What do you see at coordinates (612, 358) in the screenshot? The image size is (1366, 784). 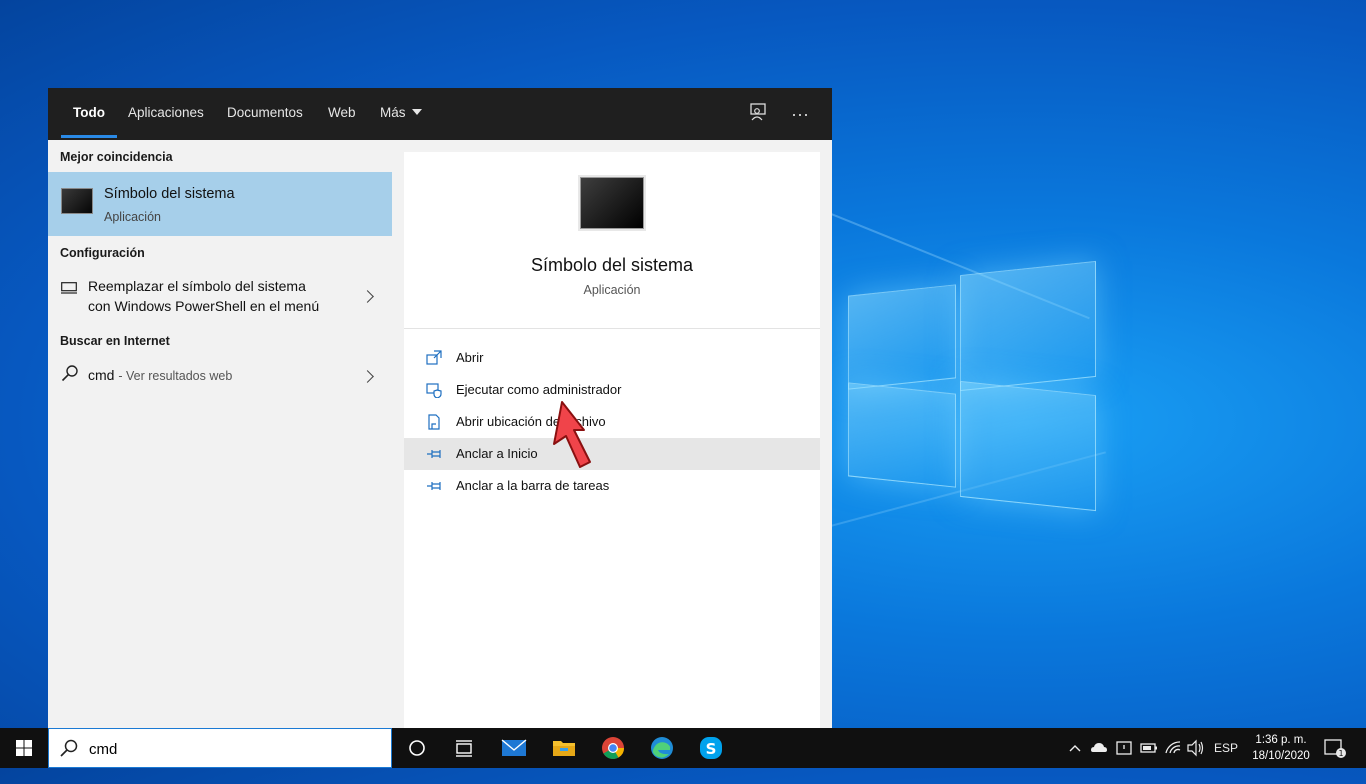 I see `action-open: Abrir` at bounding box center [612, 358].